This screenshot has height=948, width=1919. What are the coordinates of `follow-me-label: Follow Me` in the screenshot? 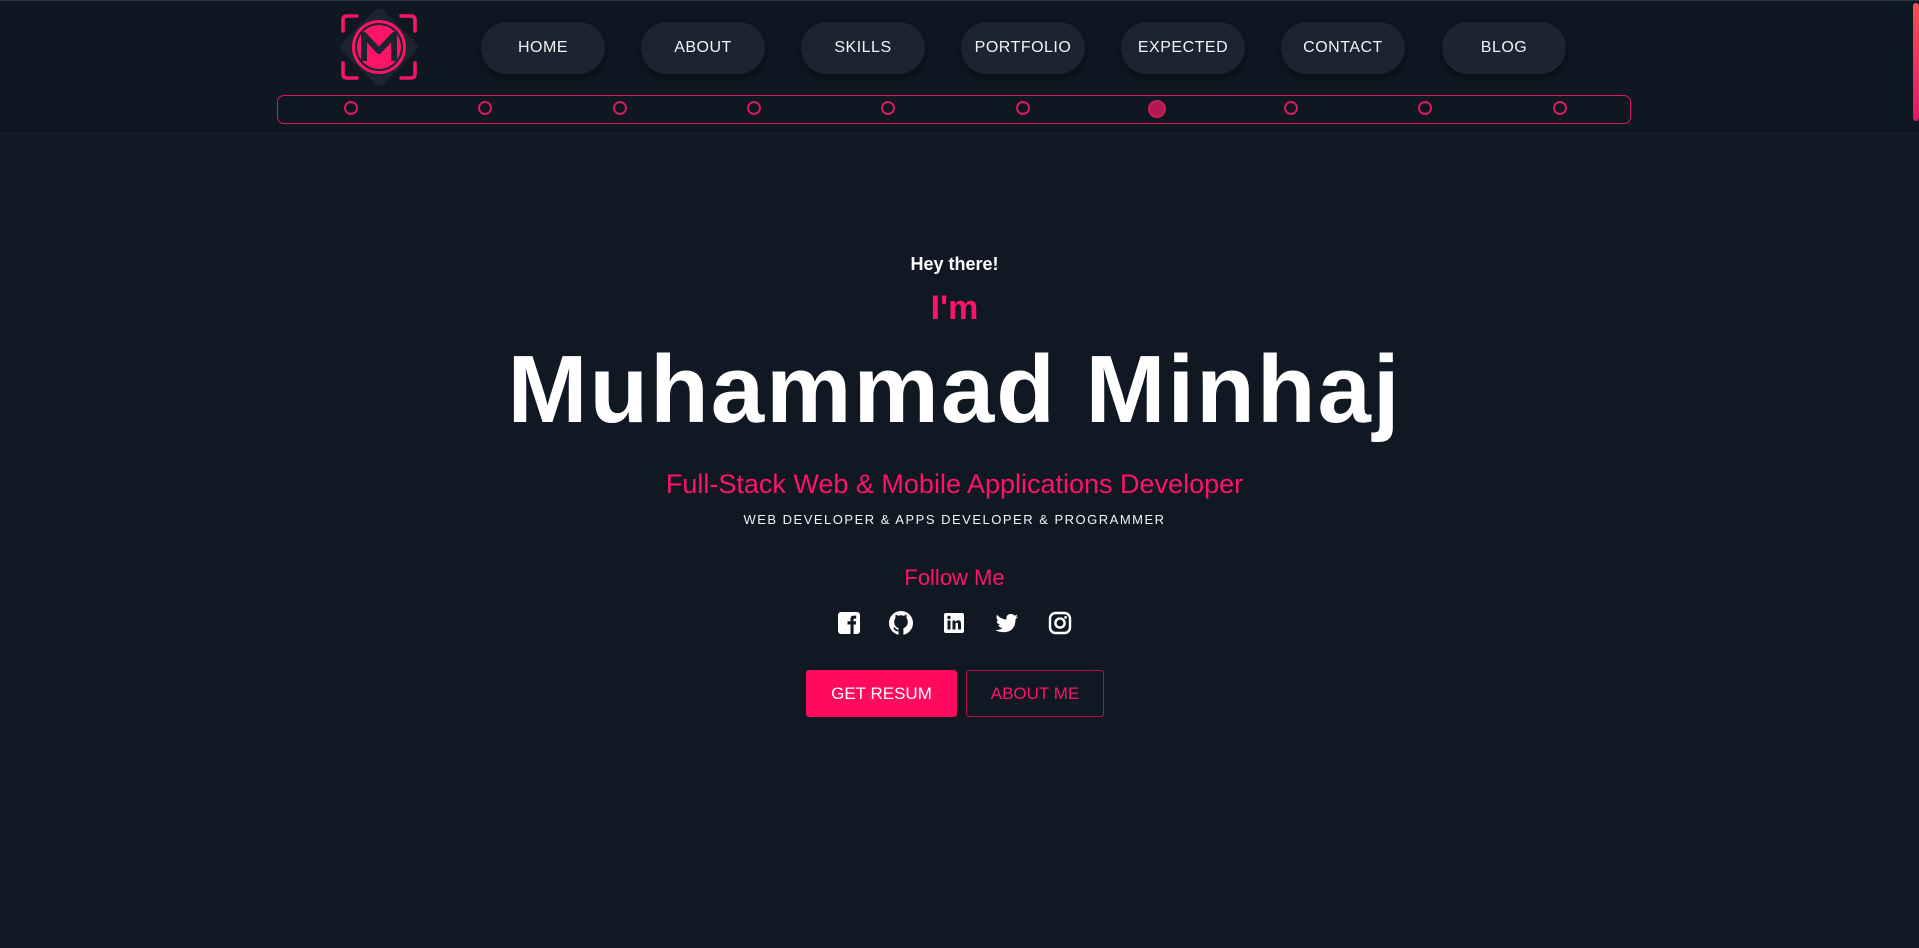 It's located at (954, 577).